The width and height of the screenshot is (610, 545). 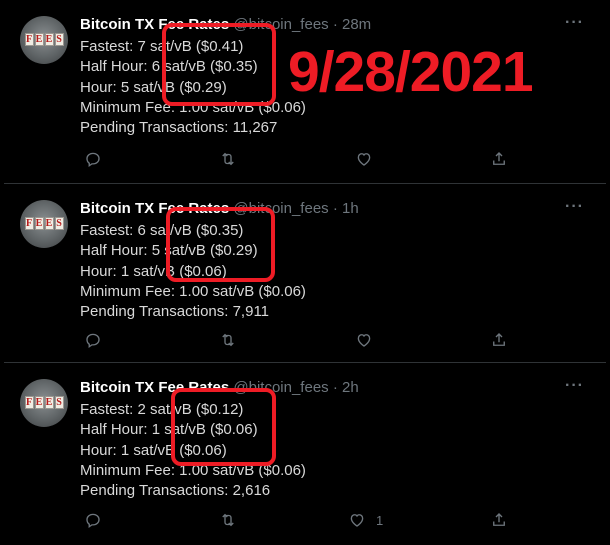 I want to click on tweet-header: Bitcoin TX Fee Rates @bitcoin_fees · 2h, so click(x=219, y=388).